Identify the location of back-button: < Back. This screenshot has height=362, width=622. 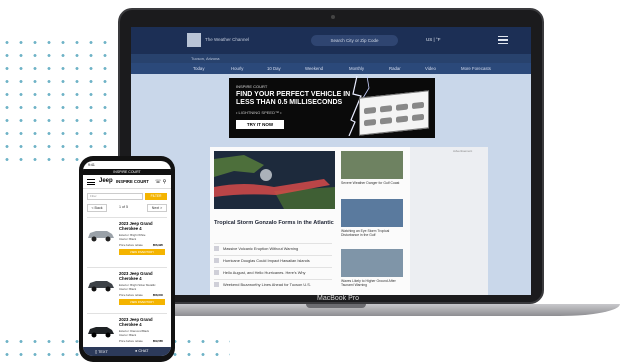
(97, 208).